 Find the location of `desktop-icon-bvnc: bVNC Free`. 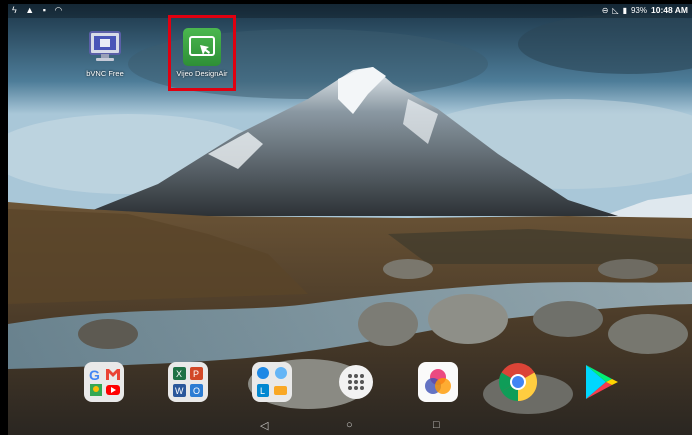

desktop-icon-bvnc: bVNC Free is located at coordinates (105, 53).